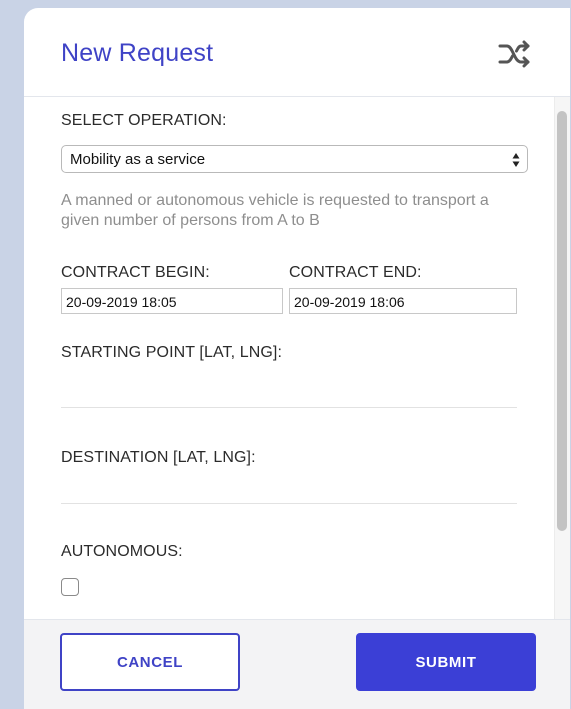  Describe the element at coordinates (355, 272) in the screenshot. I see `contract-end-label: CONTRACT END:` at that location.